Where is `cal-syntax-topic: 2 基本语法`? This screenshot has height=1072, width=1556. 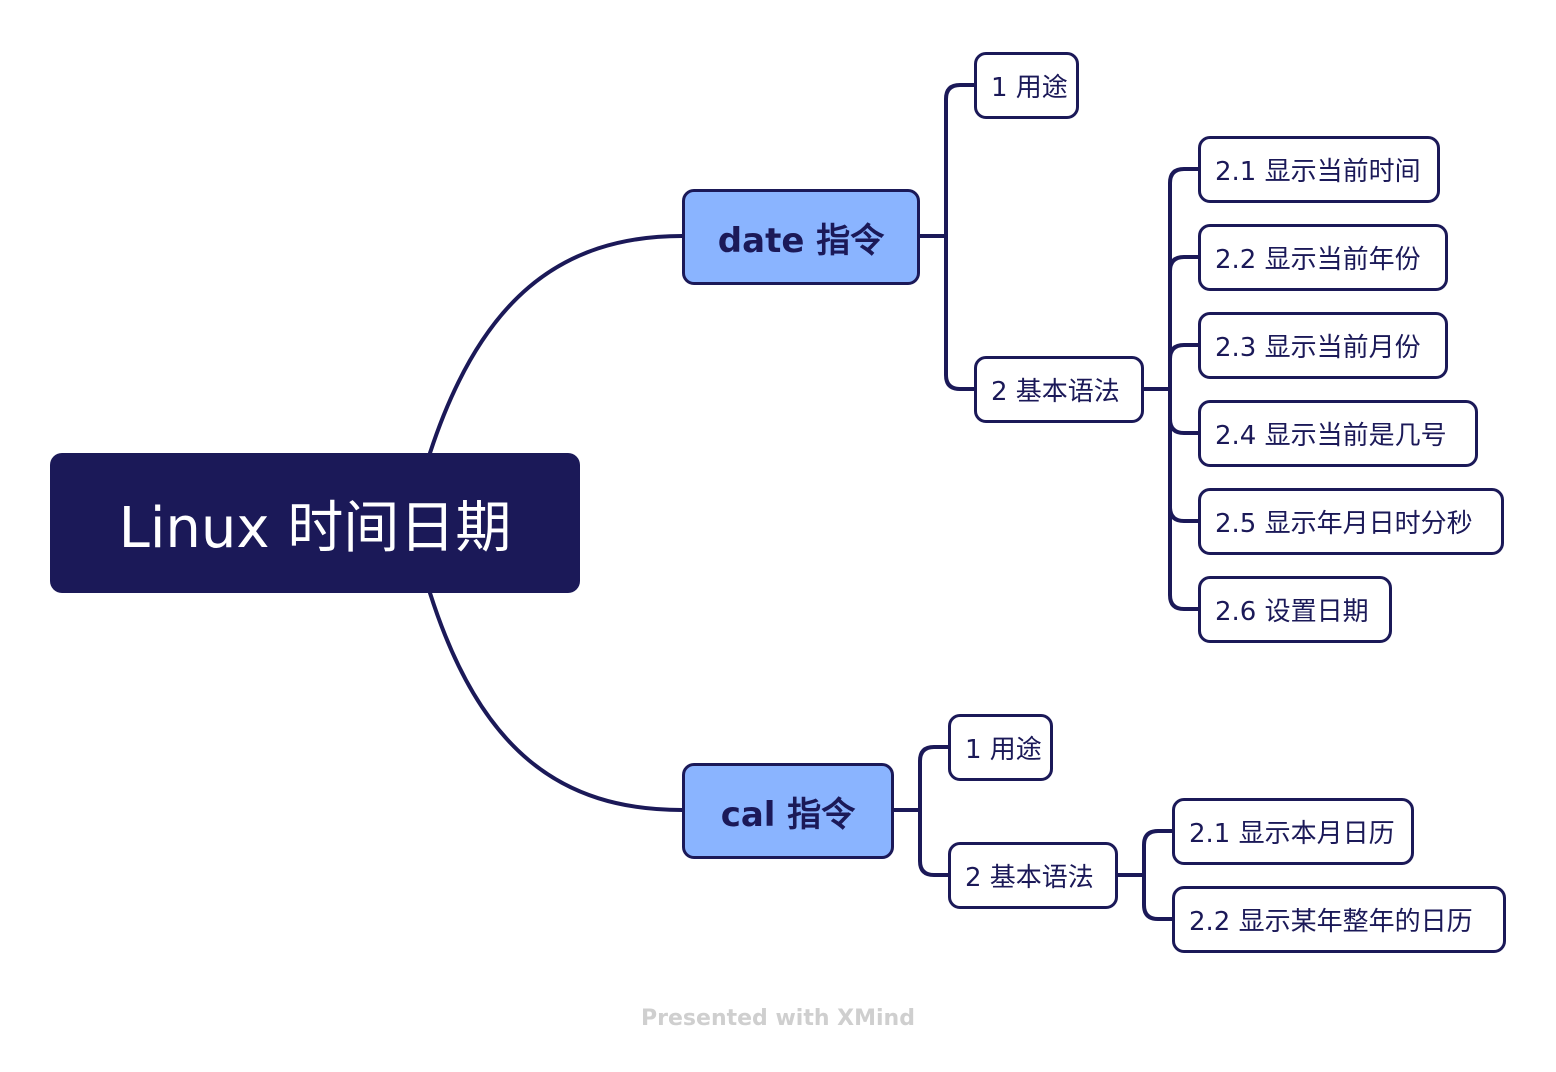 cal-syntax-topic: 2 基本语法 is located at coordinates (1033, 875).